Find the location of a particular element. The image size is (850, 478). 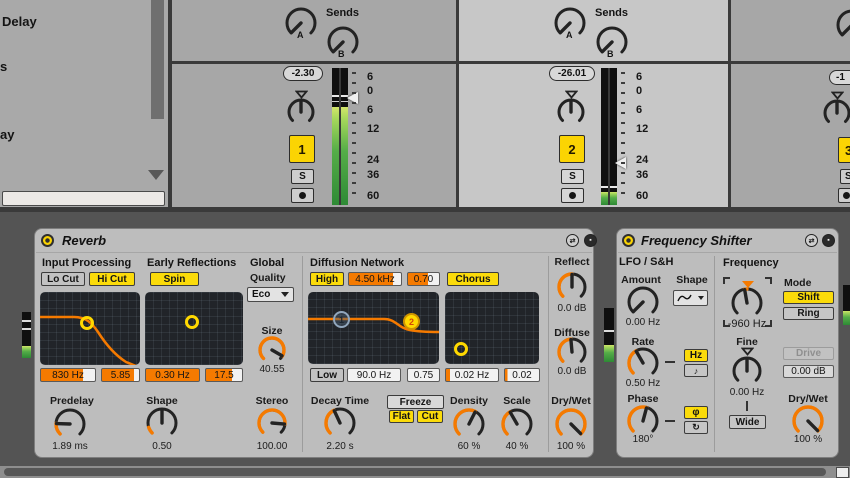

reflect-level-knob is located at coordinates (572, 287).